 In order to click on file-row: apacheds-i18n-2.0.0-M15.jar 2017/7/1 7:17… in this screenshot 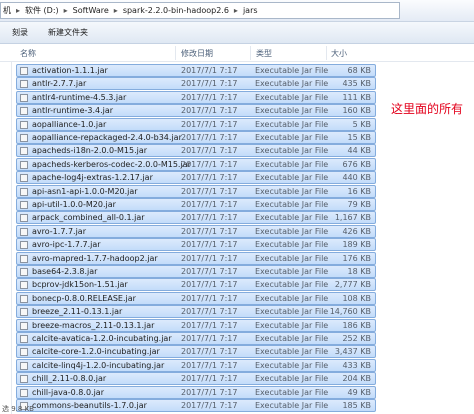, I will do `click(196, 151)`.